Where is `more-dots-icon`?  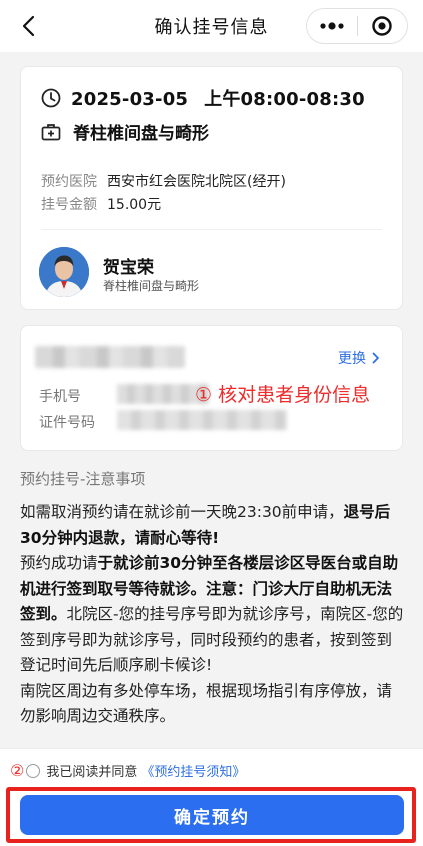
more-dots-icon is located at coordinates (332, 26).